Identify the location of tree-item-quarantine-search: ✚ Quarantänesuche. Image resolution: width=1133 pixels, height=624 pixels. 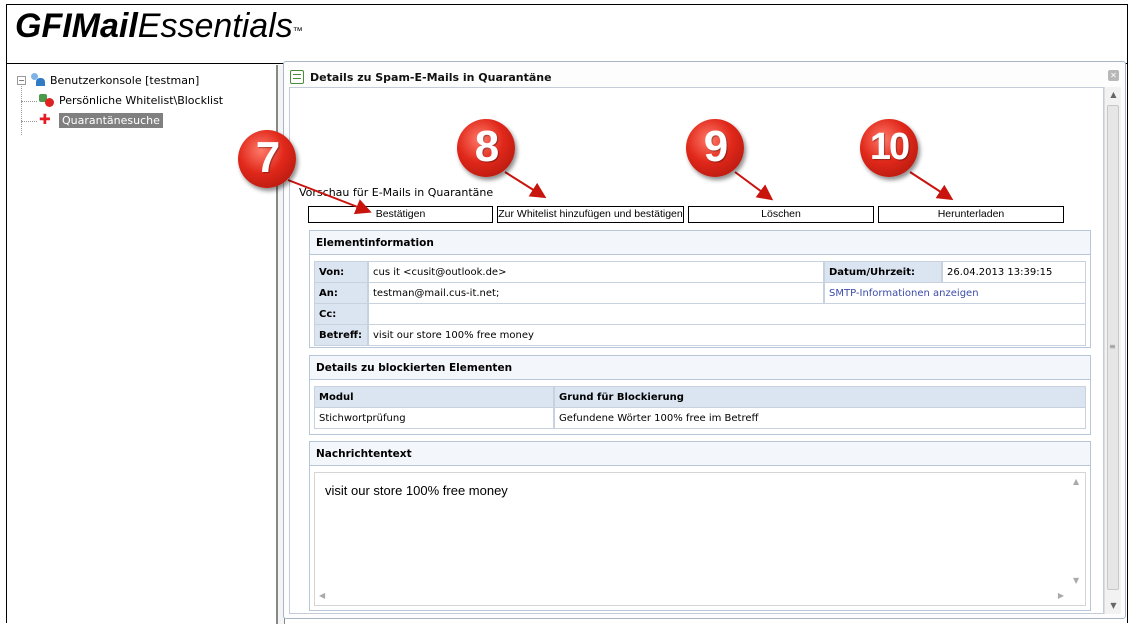
(101, 120).